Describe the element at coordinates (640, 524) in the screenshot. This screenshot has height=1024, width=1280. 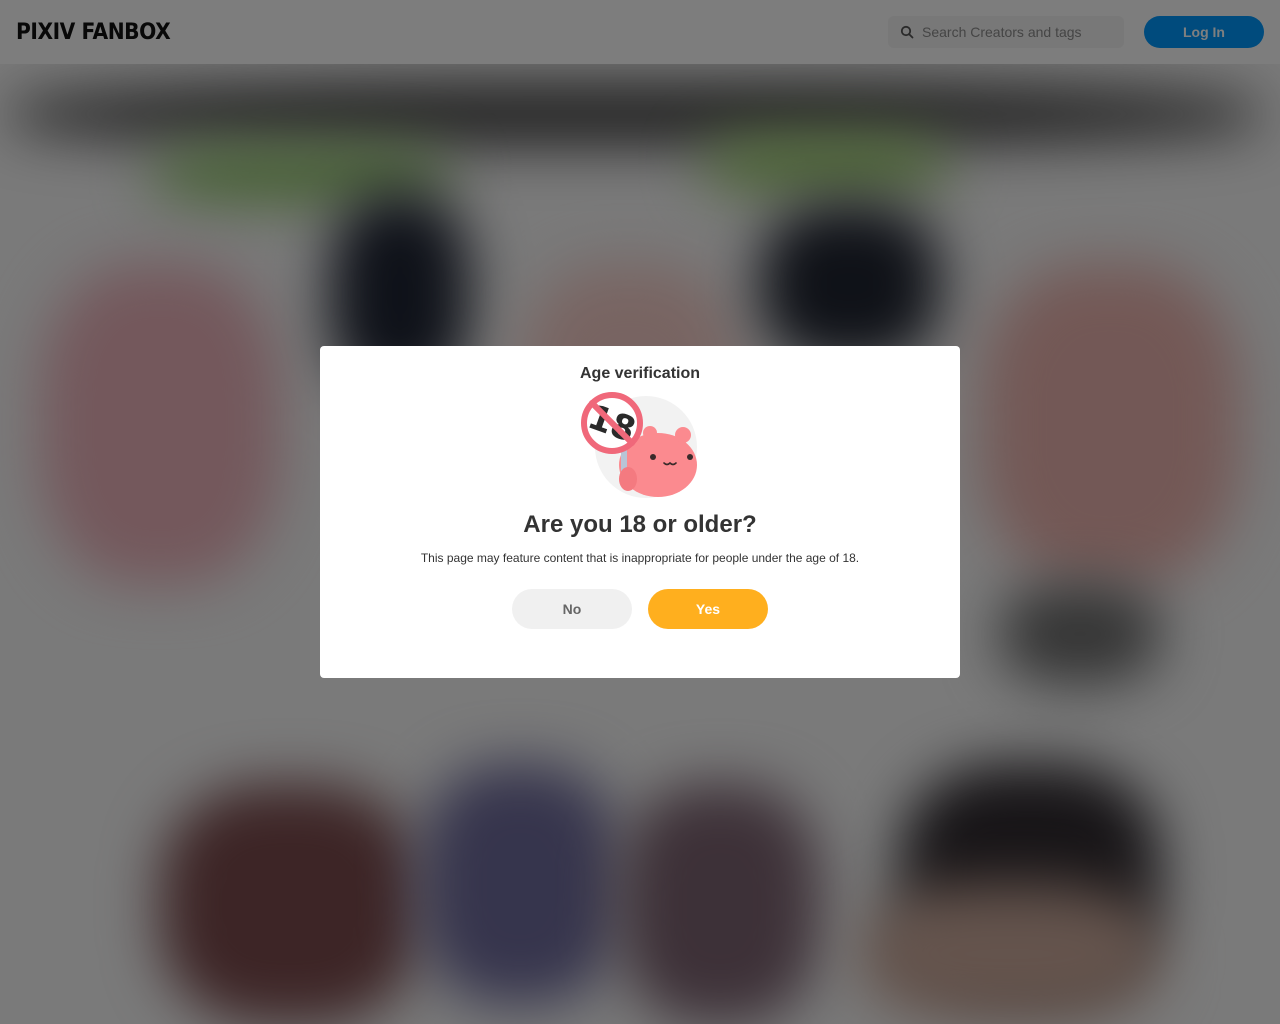
I see `age-question: Are you 18 or older?` at that location.